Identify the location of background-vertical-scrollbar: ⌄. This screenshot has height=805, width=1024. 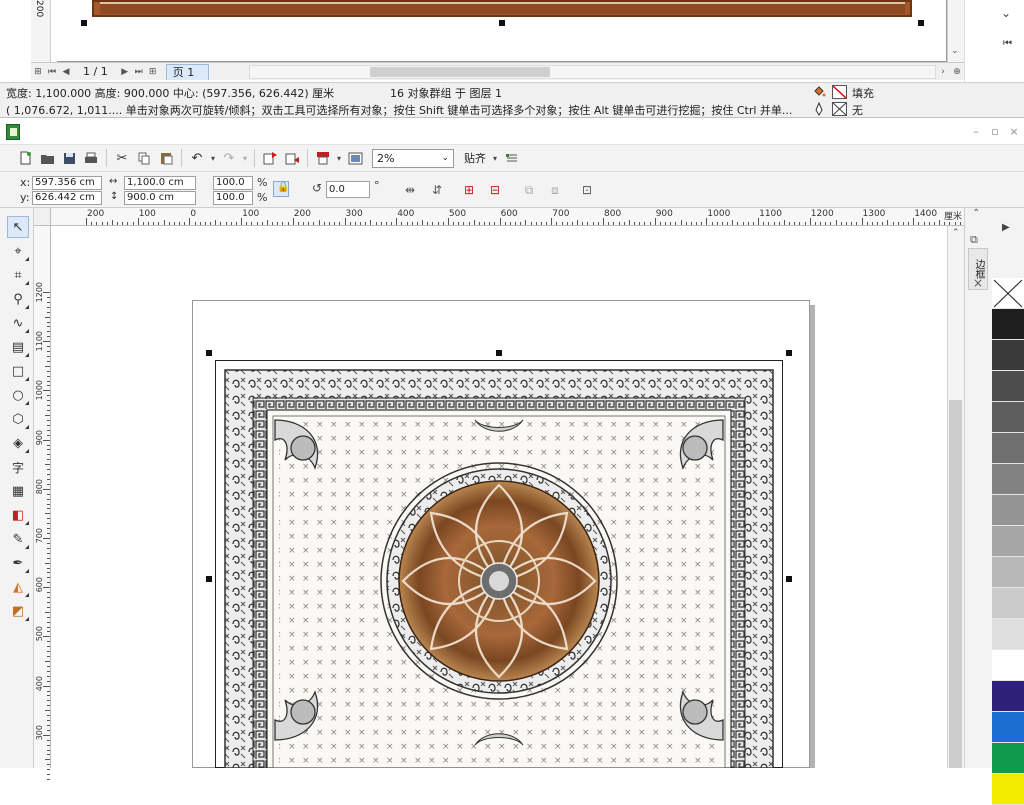
(955, 31).